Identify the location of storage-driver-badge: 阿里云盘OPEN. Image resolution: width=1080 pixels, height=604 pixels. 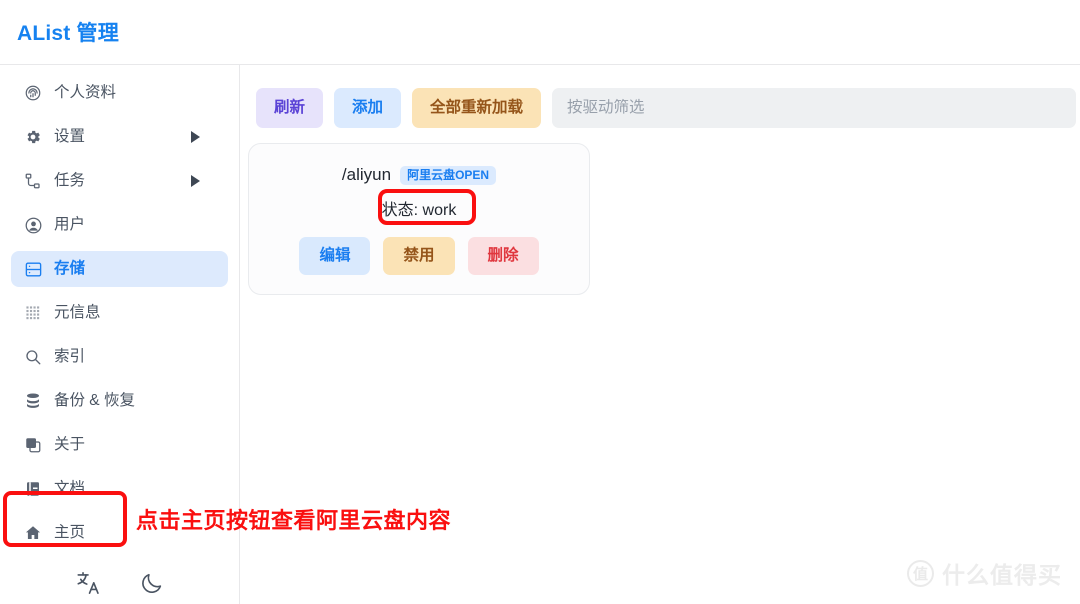
(448, 175).